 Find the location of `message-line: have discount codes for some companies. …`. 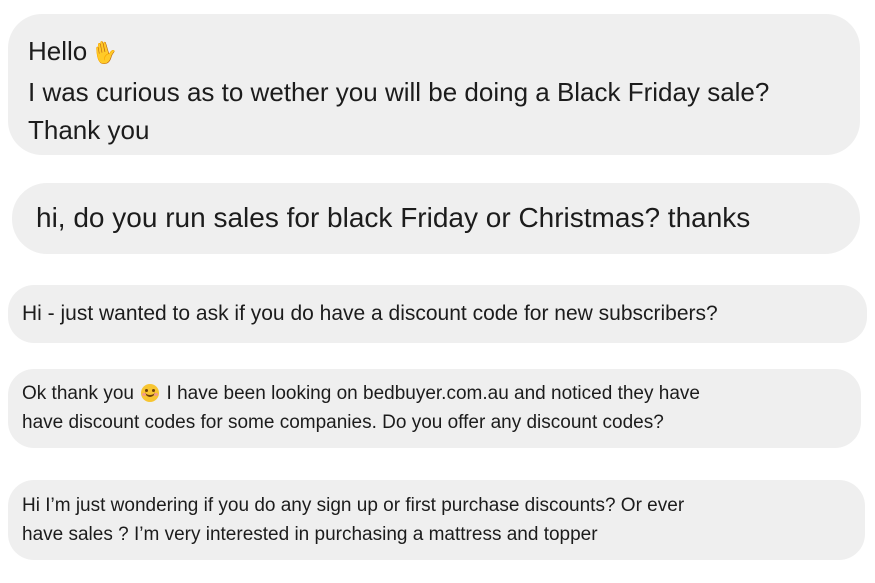

message-line: have discount codes for some companies. … is located at coordinates (343, 422).